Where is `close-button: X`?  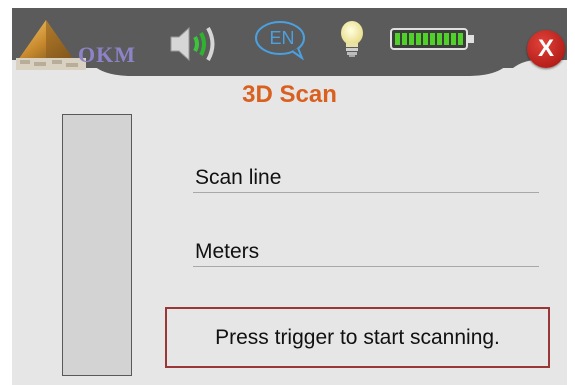
close-button: X is located at coordinates (546, 49).